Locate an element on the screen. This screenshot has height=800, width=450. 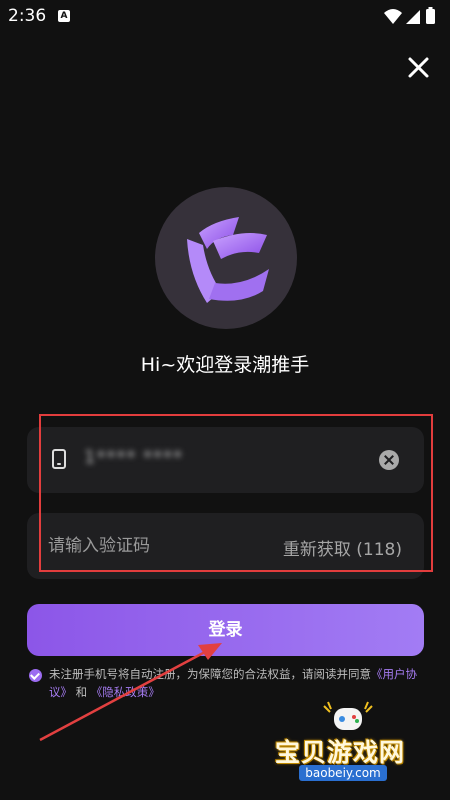
watermark-title: 宝贝游戏网 is located at coordinates (340, 752).